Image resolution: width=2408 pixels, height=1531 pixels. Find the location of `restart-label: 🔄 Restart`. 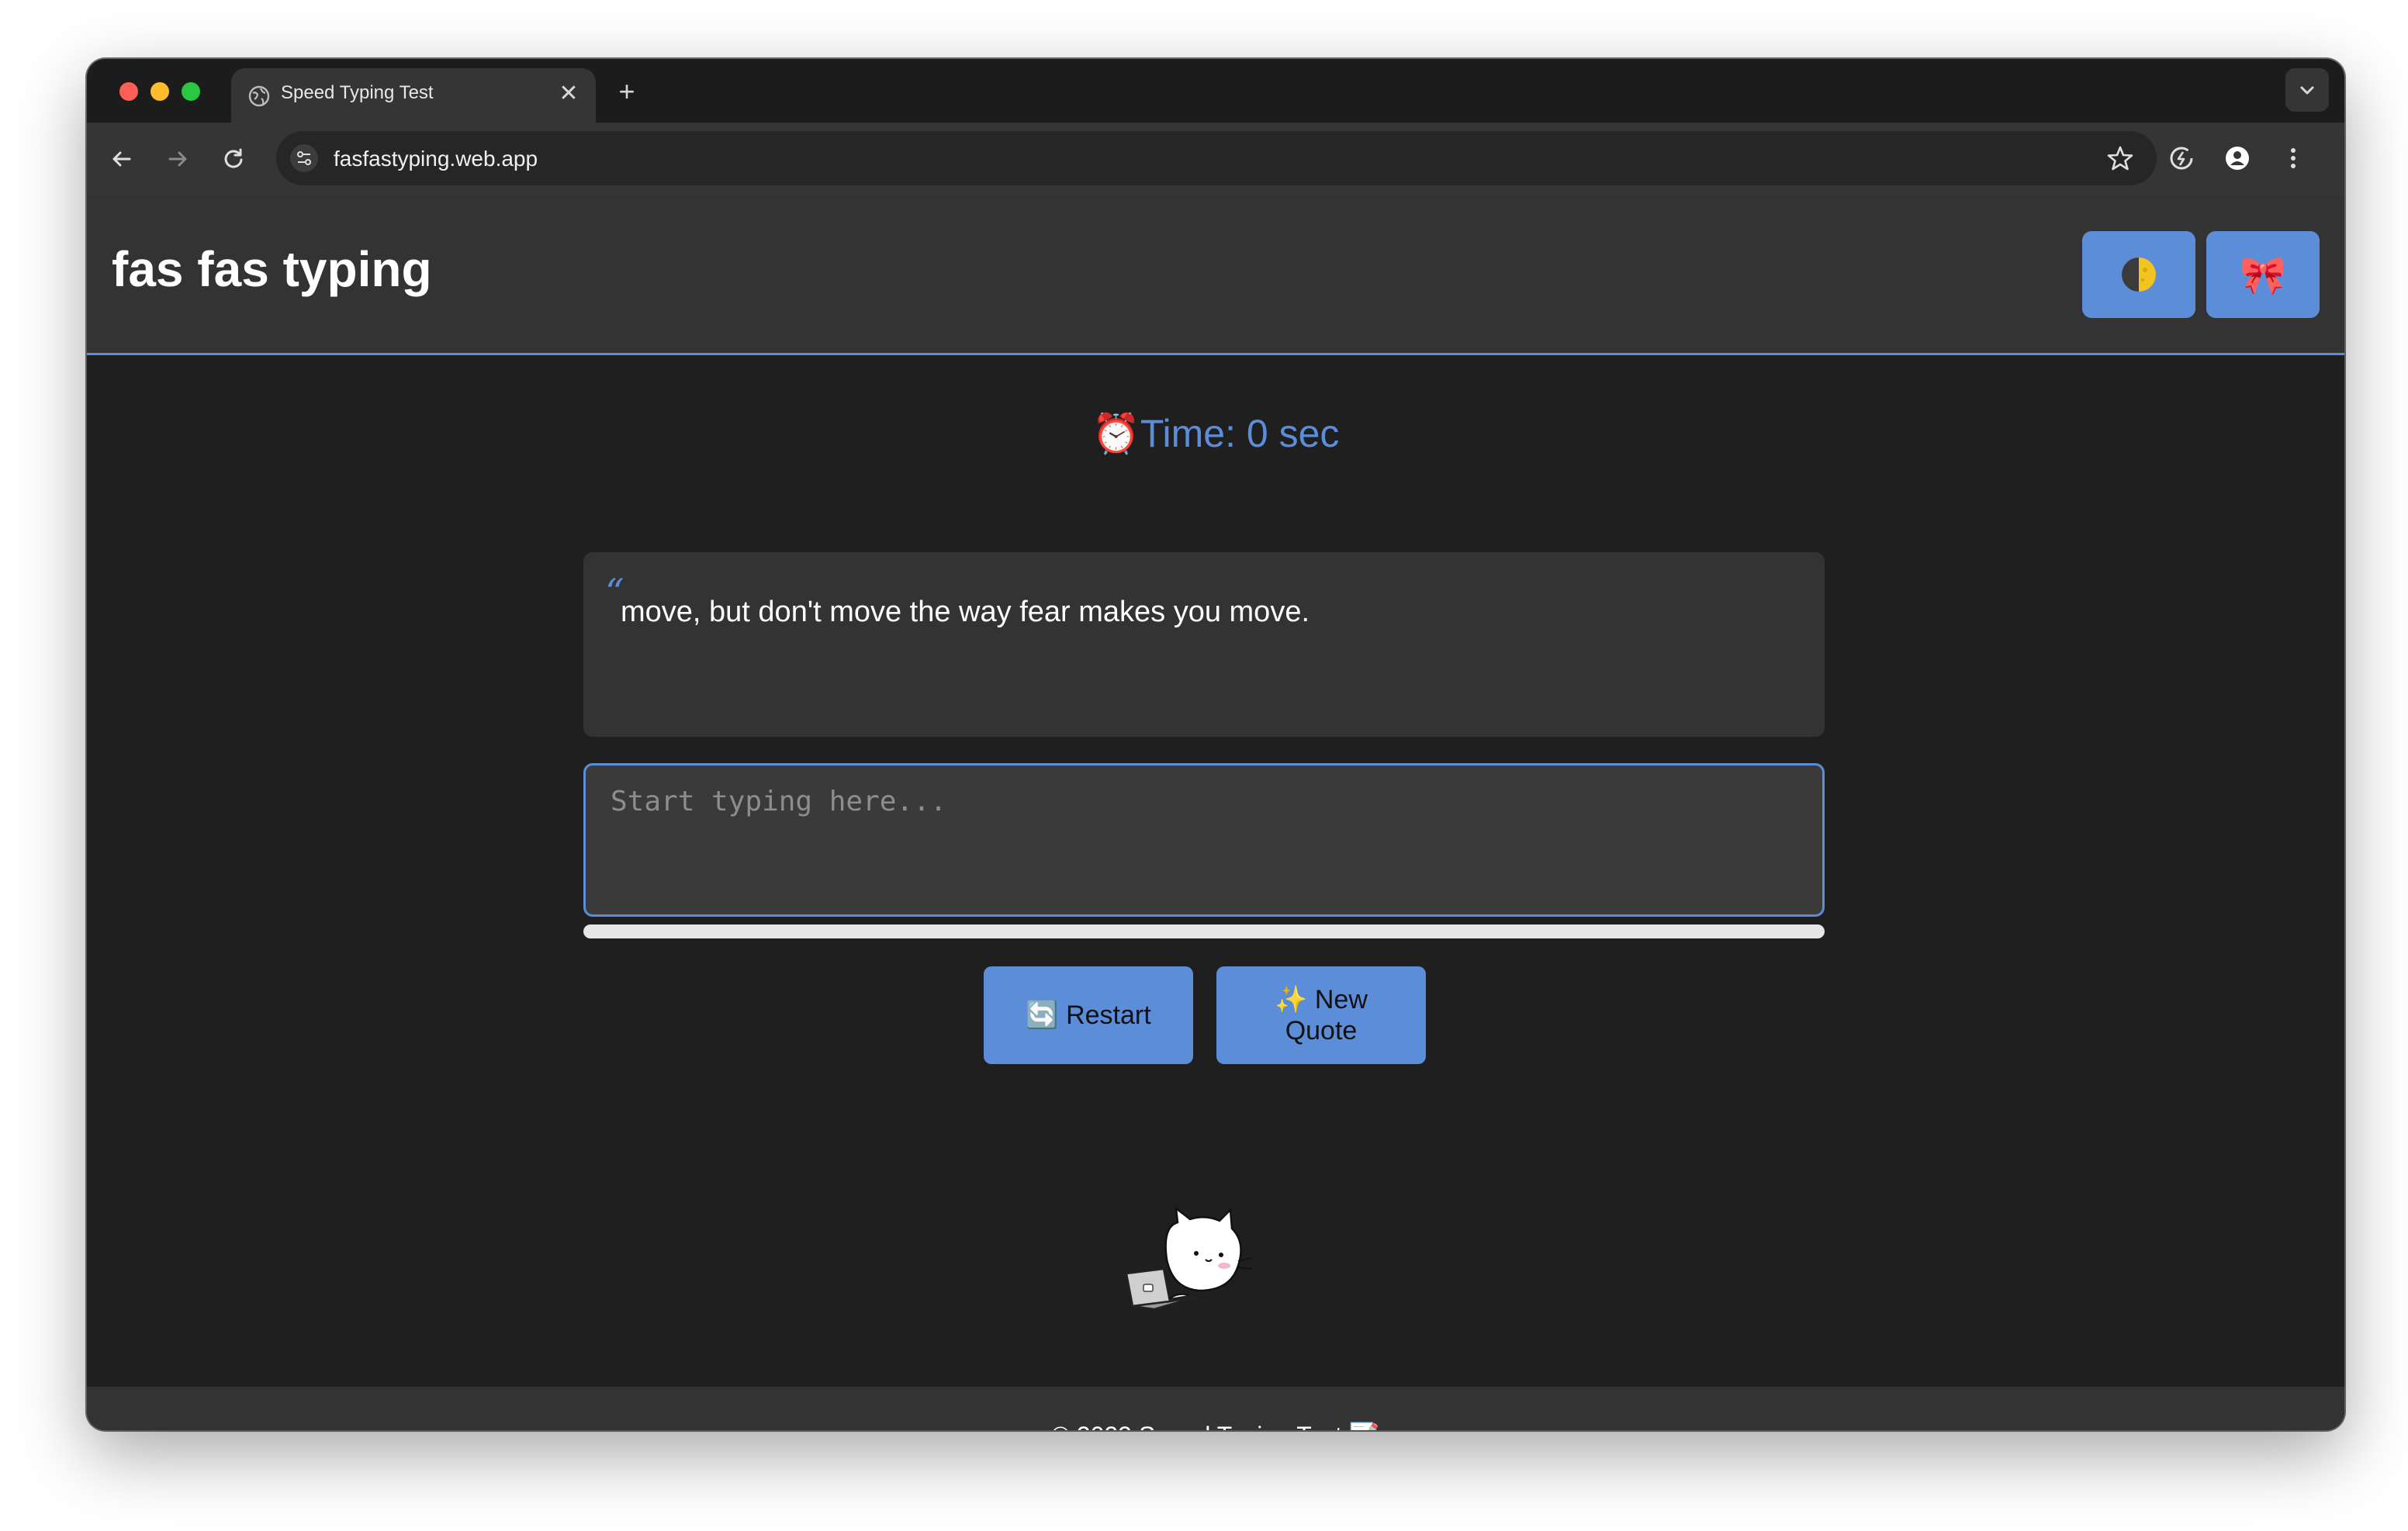

restart-label: 🔄 Restart is located at coordinates (1088, 1015).